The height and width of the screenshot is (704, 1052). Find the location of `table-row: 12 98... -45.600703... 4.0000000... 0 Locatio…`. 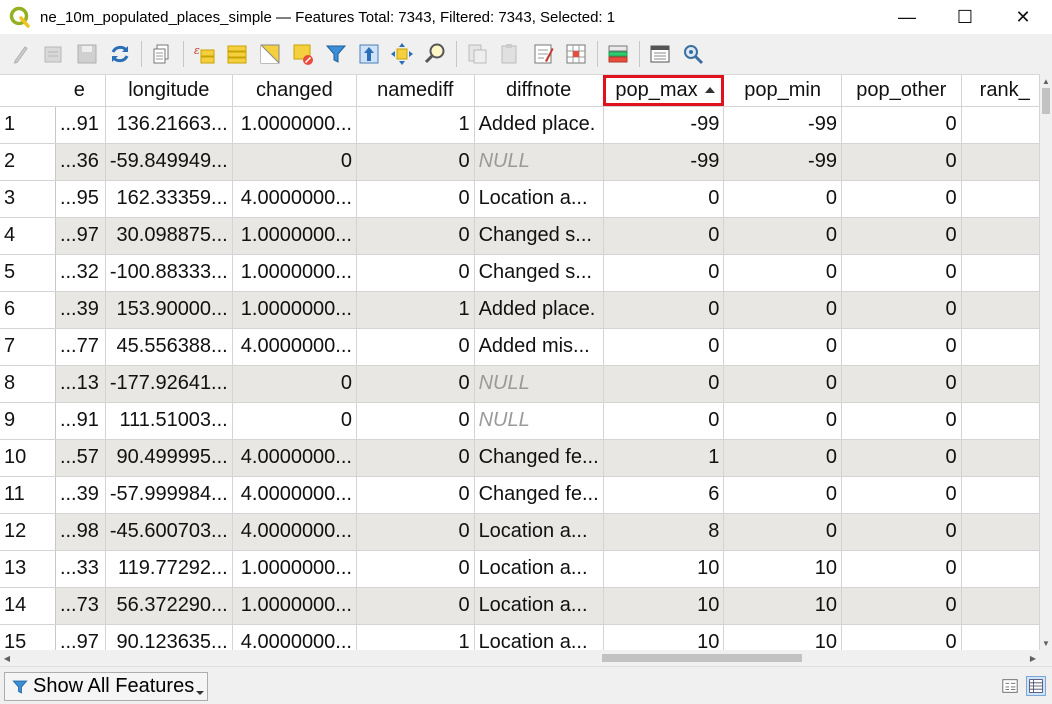

table-row: 12 98... -45.600703... 4.0000000... 0 Locatio… is located at coordinates (520, 532).